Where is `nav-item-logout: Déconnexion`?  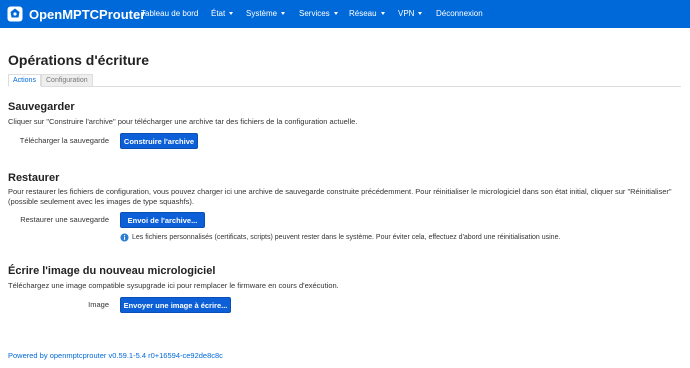
nav-item-logout: Déconnexion is located at coordinates (459, 14).